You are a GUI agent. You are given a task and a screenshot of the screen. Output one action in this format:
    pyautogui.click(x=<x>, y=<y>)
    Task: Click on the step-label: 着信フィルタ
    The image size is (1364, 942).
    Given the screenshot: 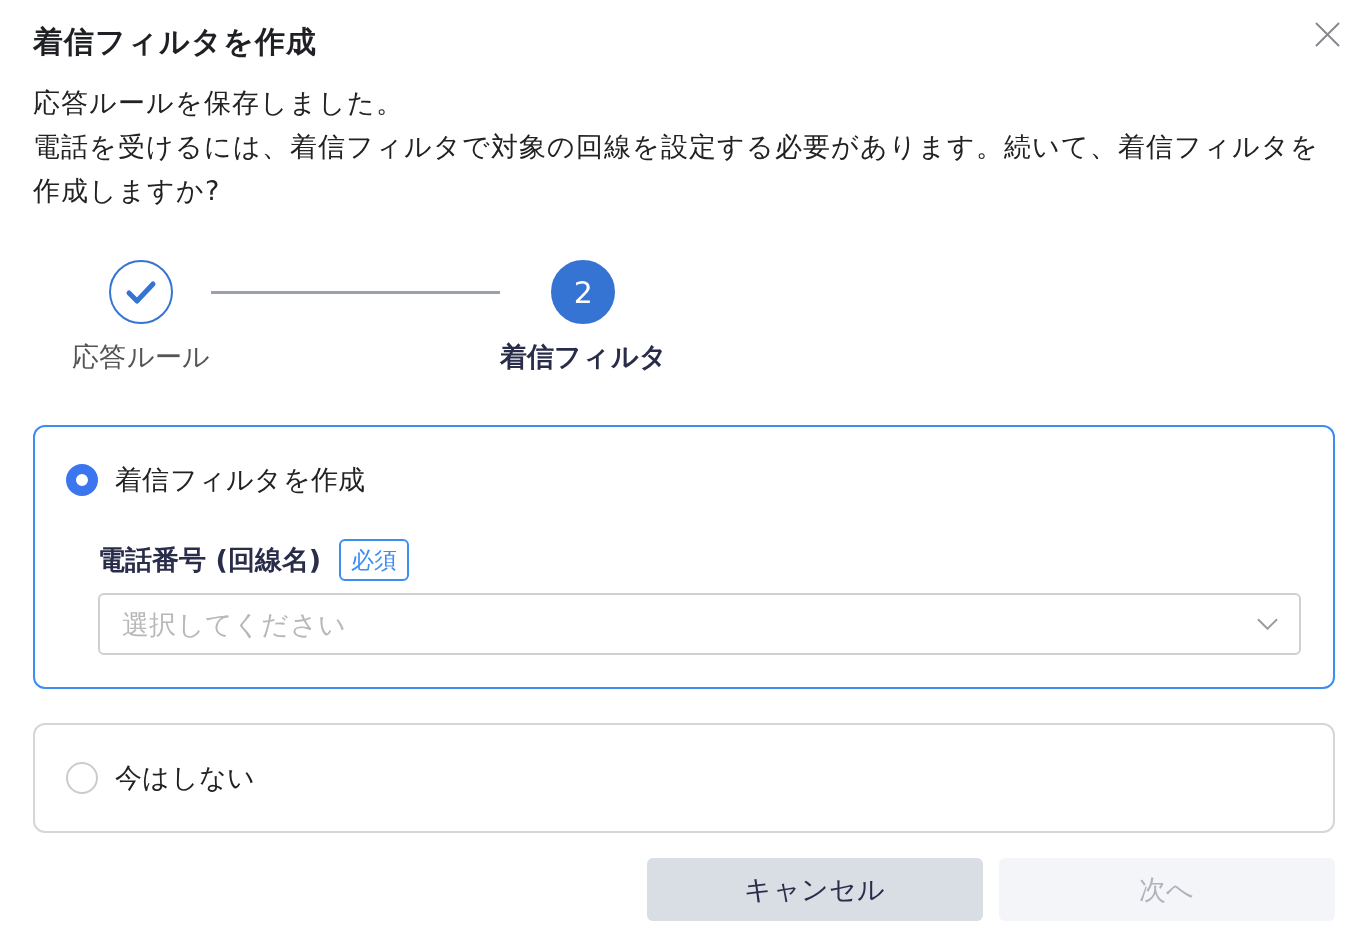 What is the action you would take?
    pyautogui.click(x=583, y=357)
    